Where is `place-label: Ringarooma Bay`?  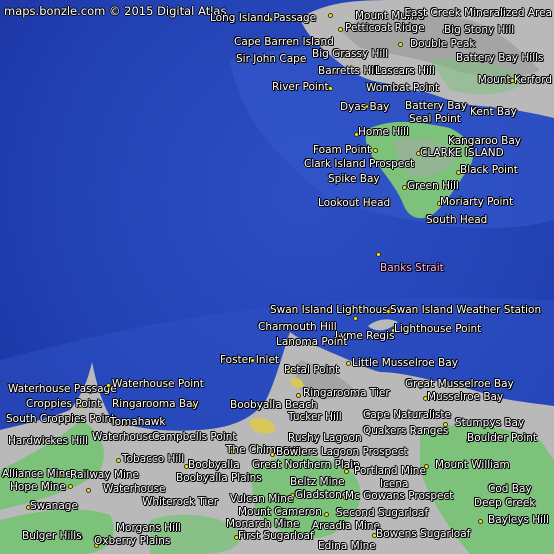
place-label: Ringarooma Bay is located at coordinates (155, 404).